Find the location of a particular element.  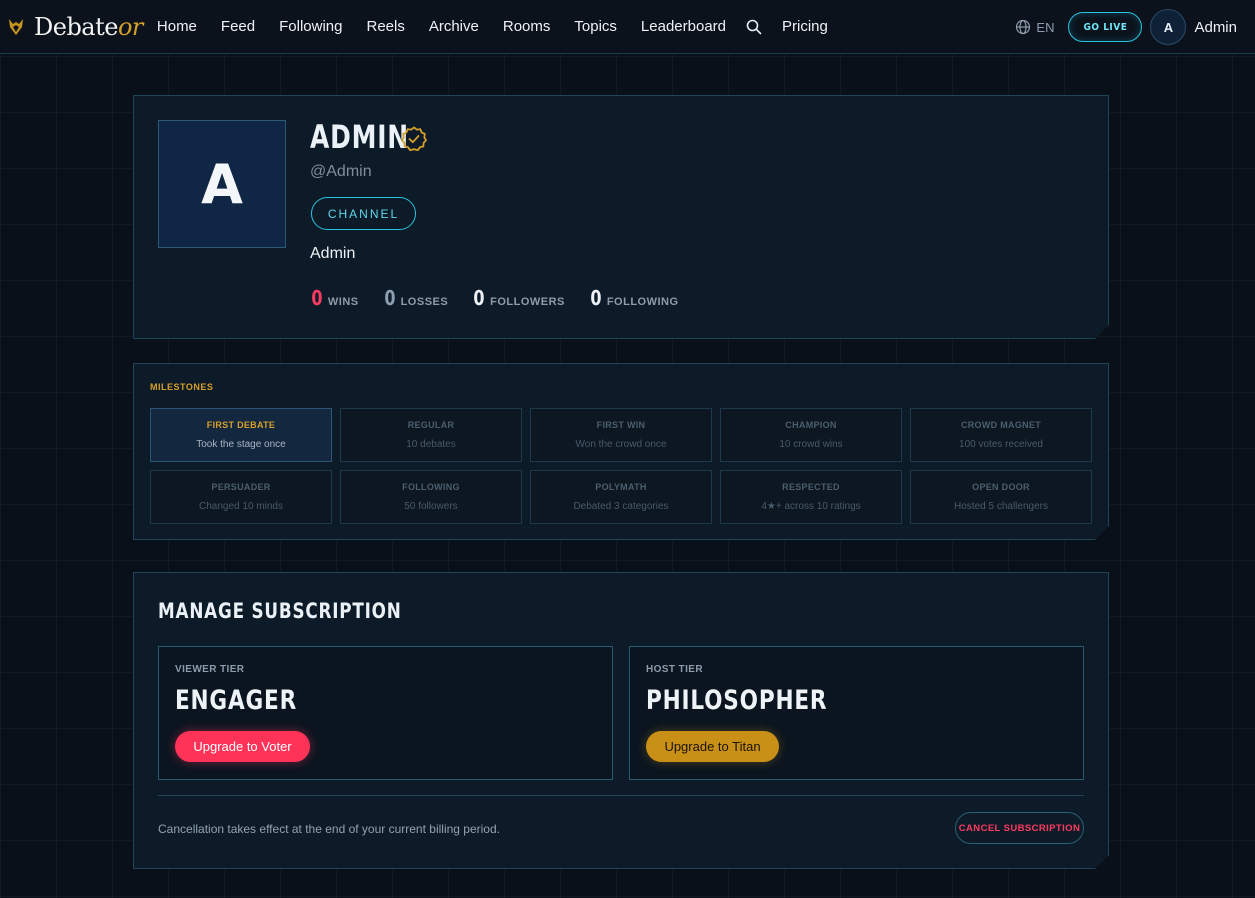

nav-feed: Feed is located at coordinates (238, 26).